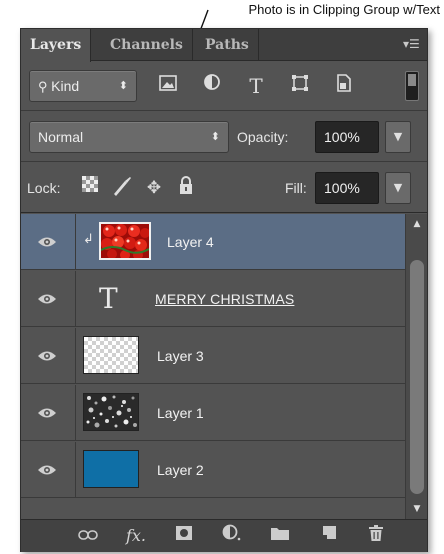  What do you see at coordinates (56, 45) in the screenshot?
I see `tab-layers: Layers` at bounding box center [56, 45].